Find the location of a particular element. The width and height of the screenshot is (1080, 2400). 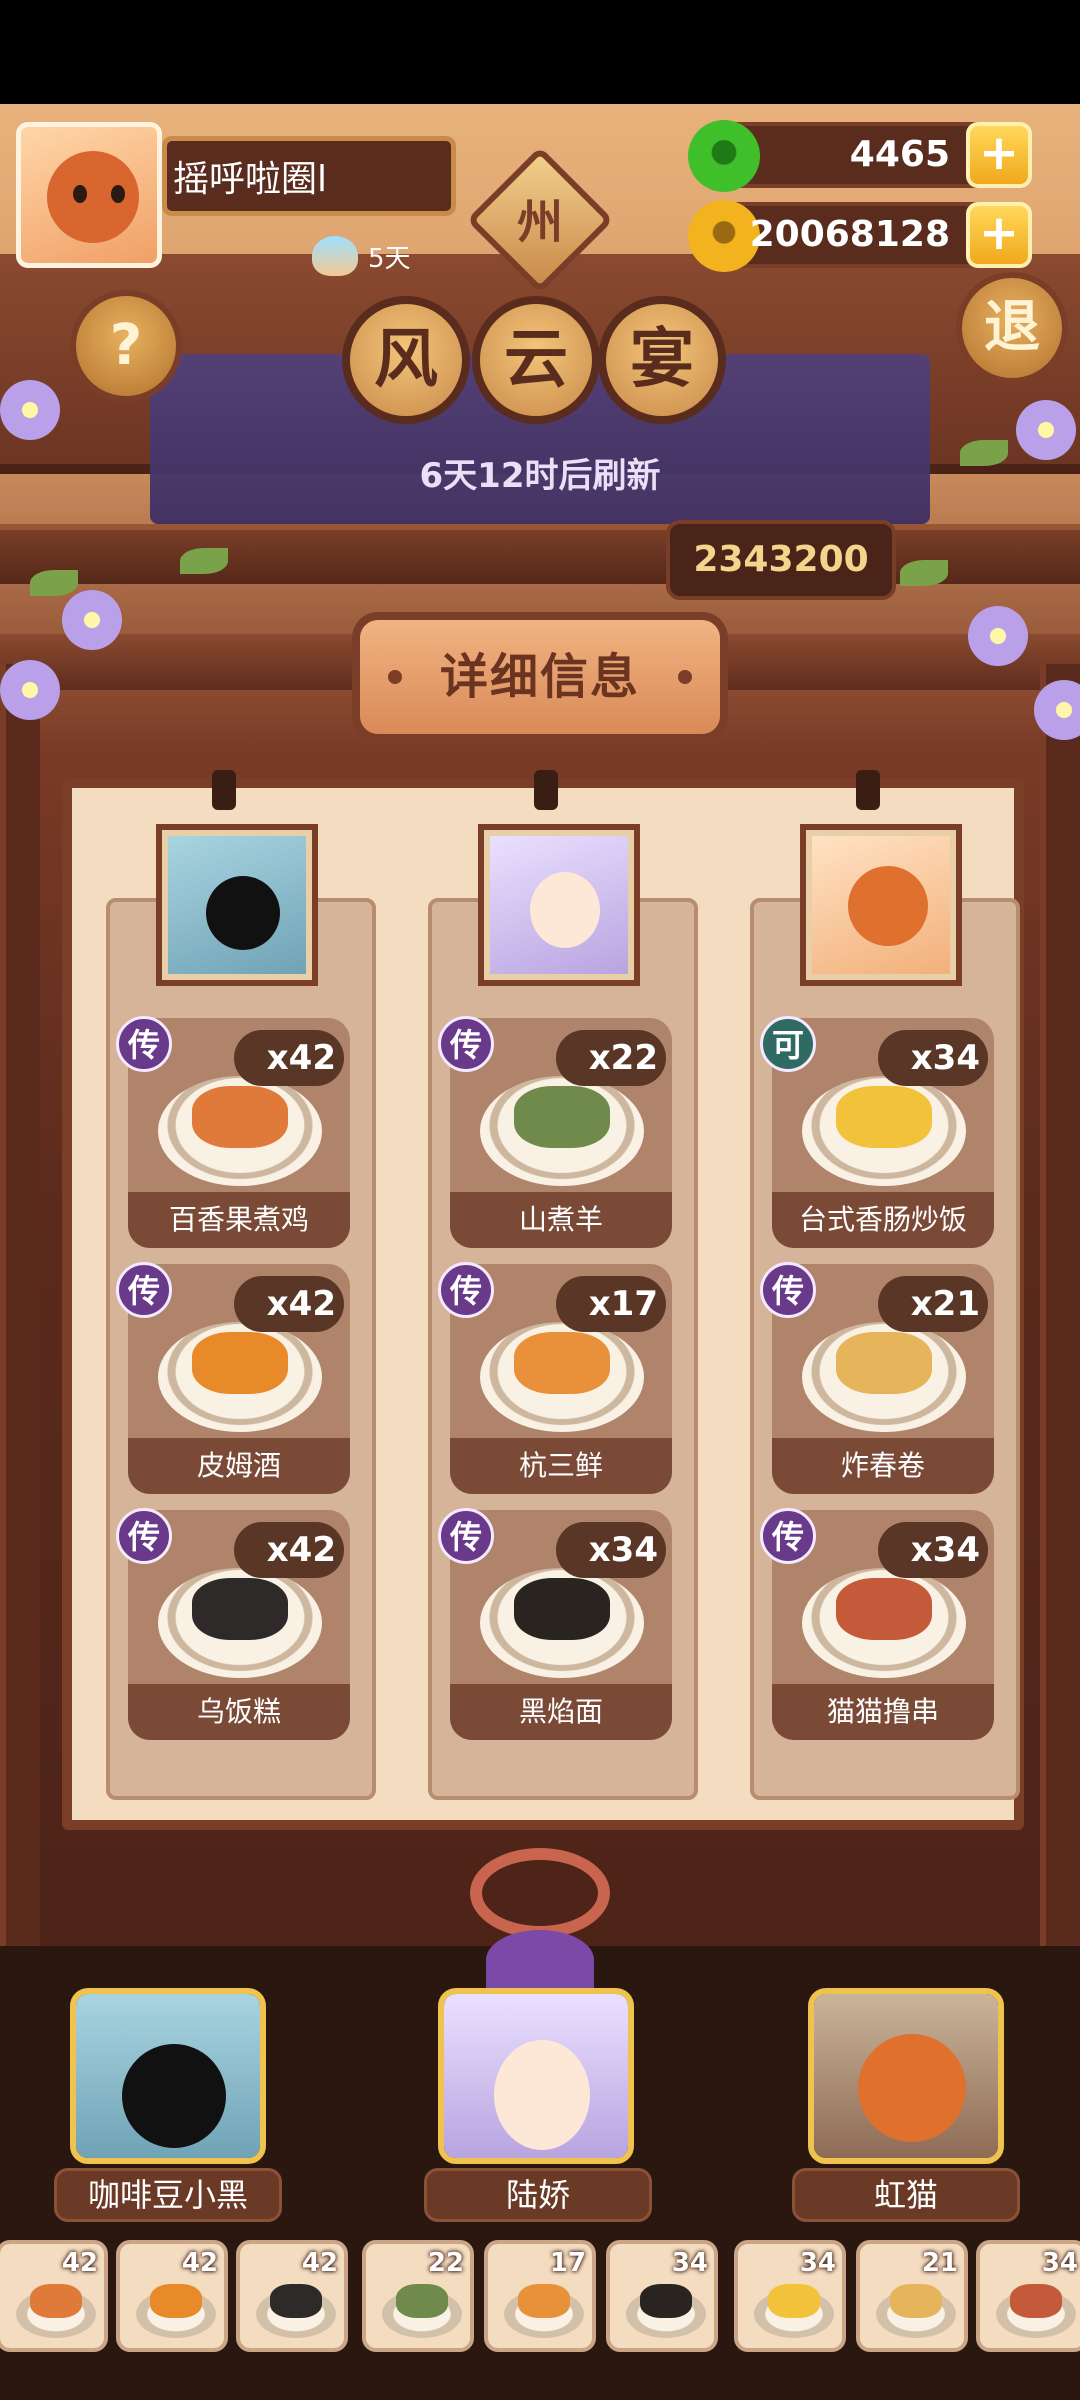

dish-count: x22 is located at coordinates (611, 1058).